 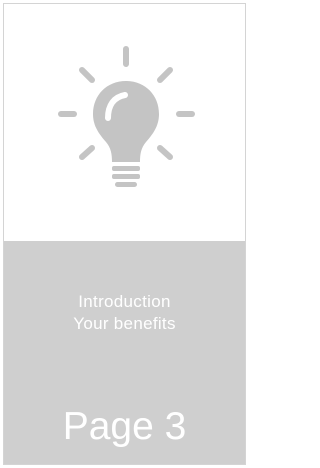 I want to click on lightbulb-icon, so click(x=126, y=116).